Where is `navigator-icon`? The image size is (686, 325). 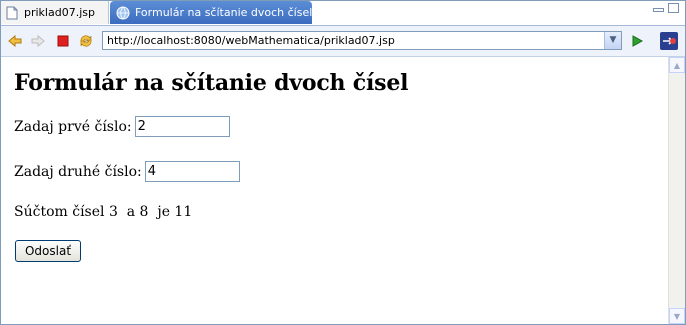
navigator-icon is located at coordinates (669, 41).